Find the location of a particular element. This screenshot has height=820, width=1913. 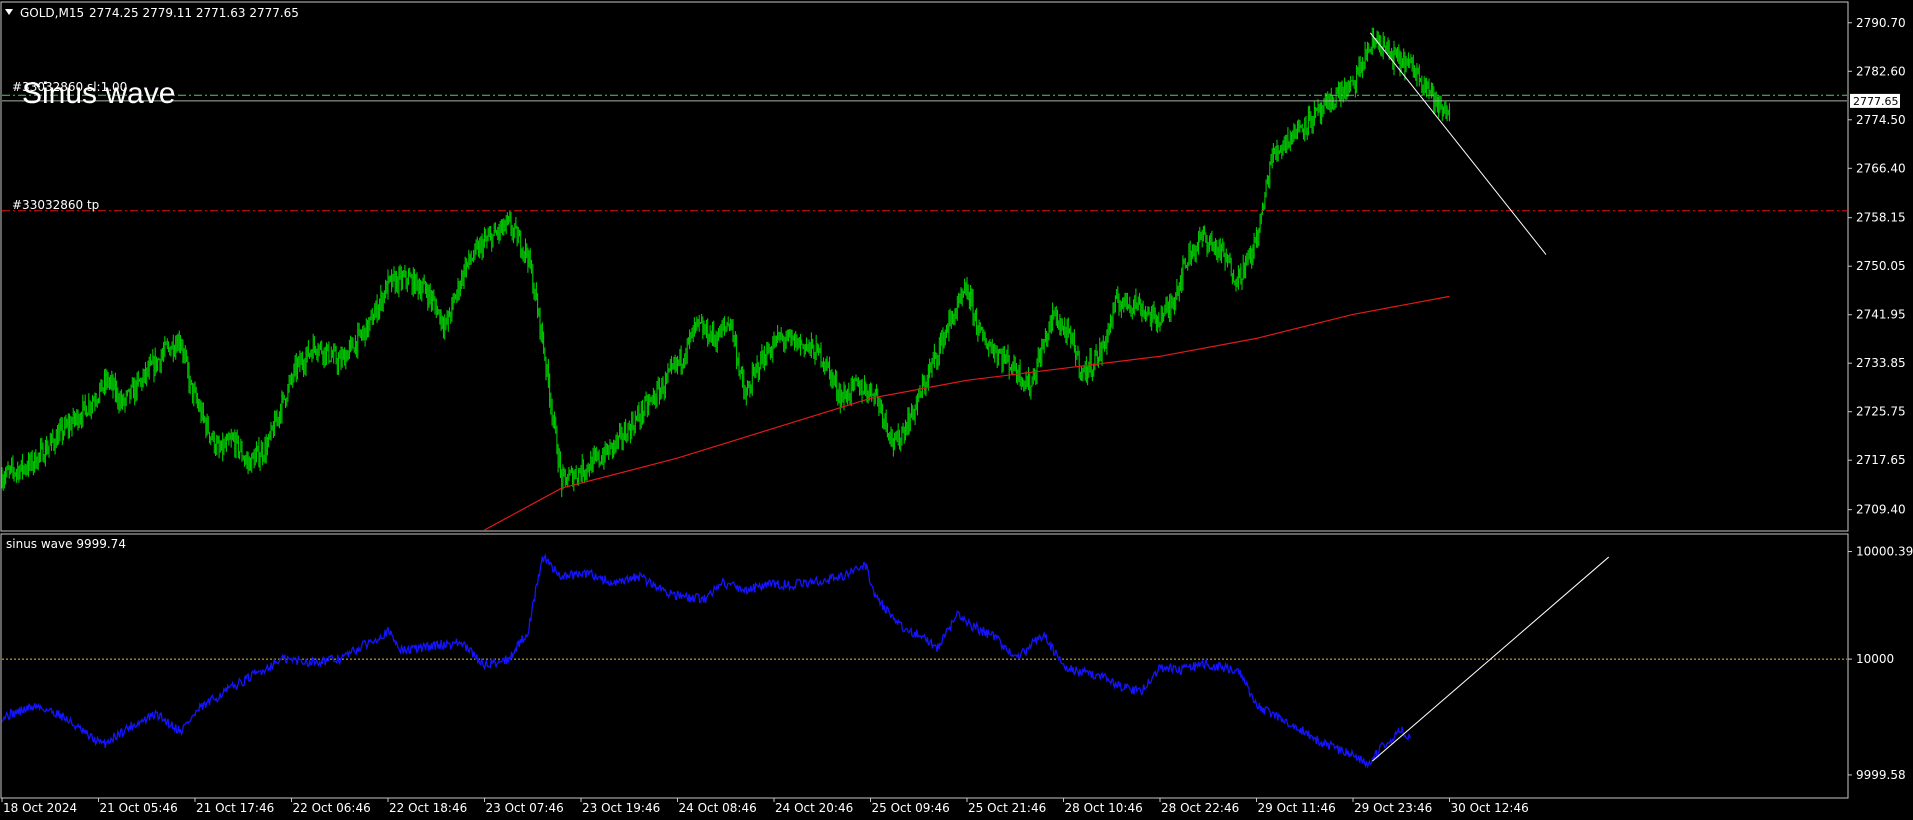

x-tick-label: 24 Oct 20:46 is located at coordinates (814, 808).